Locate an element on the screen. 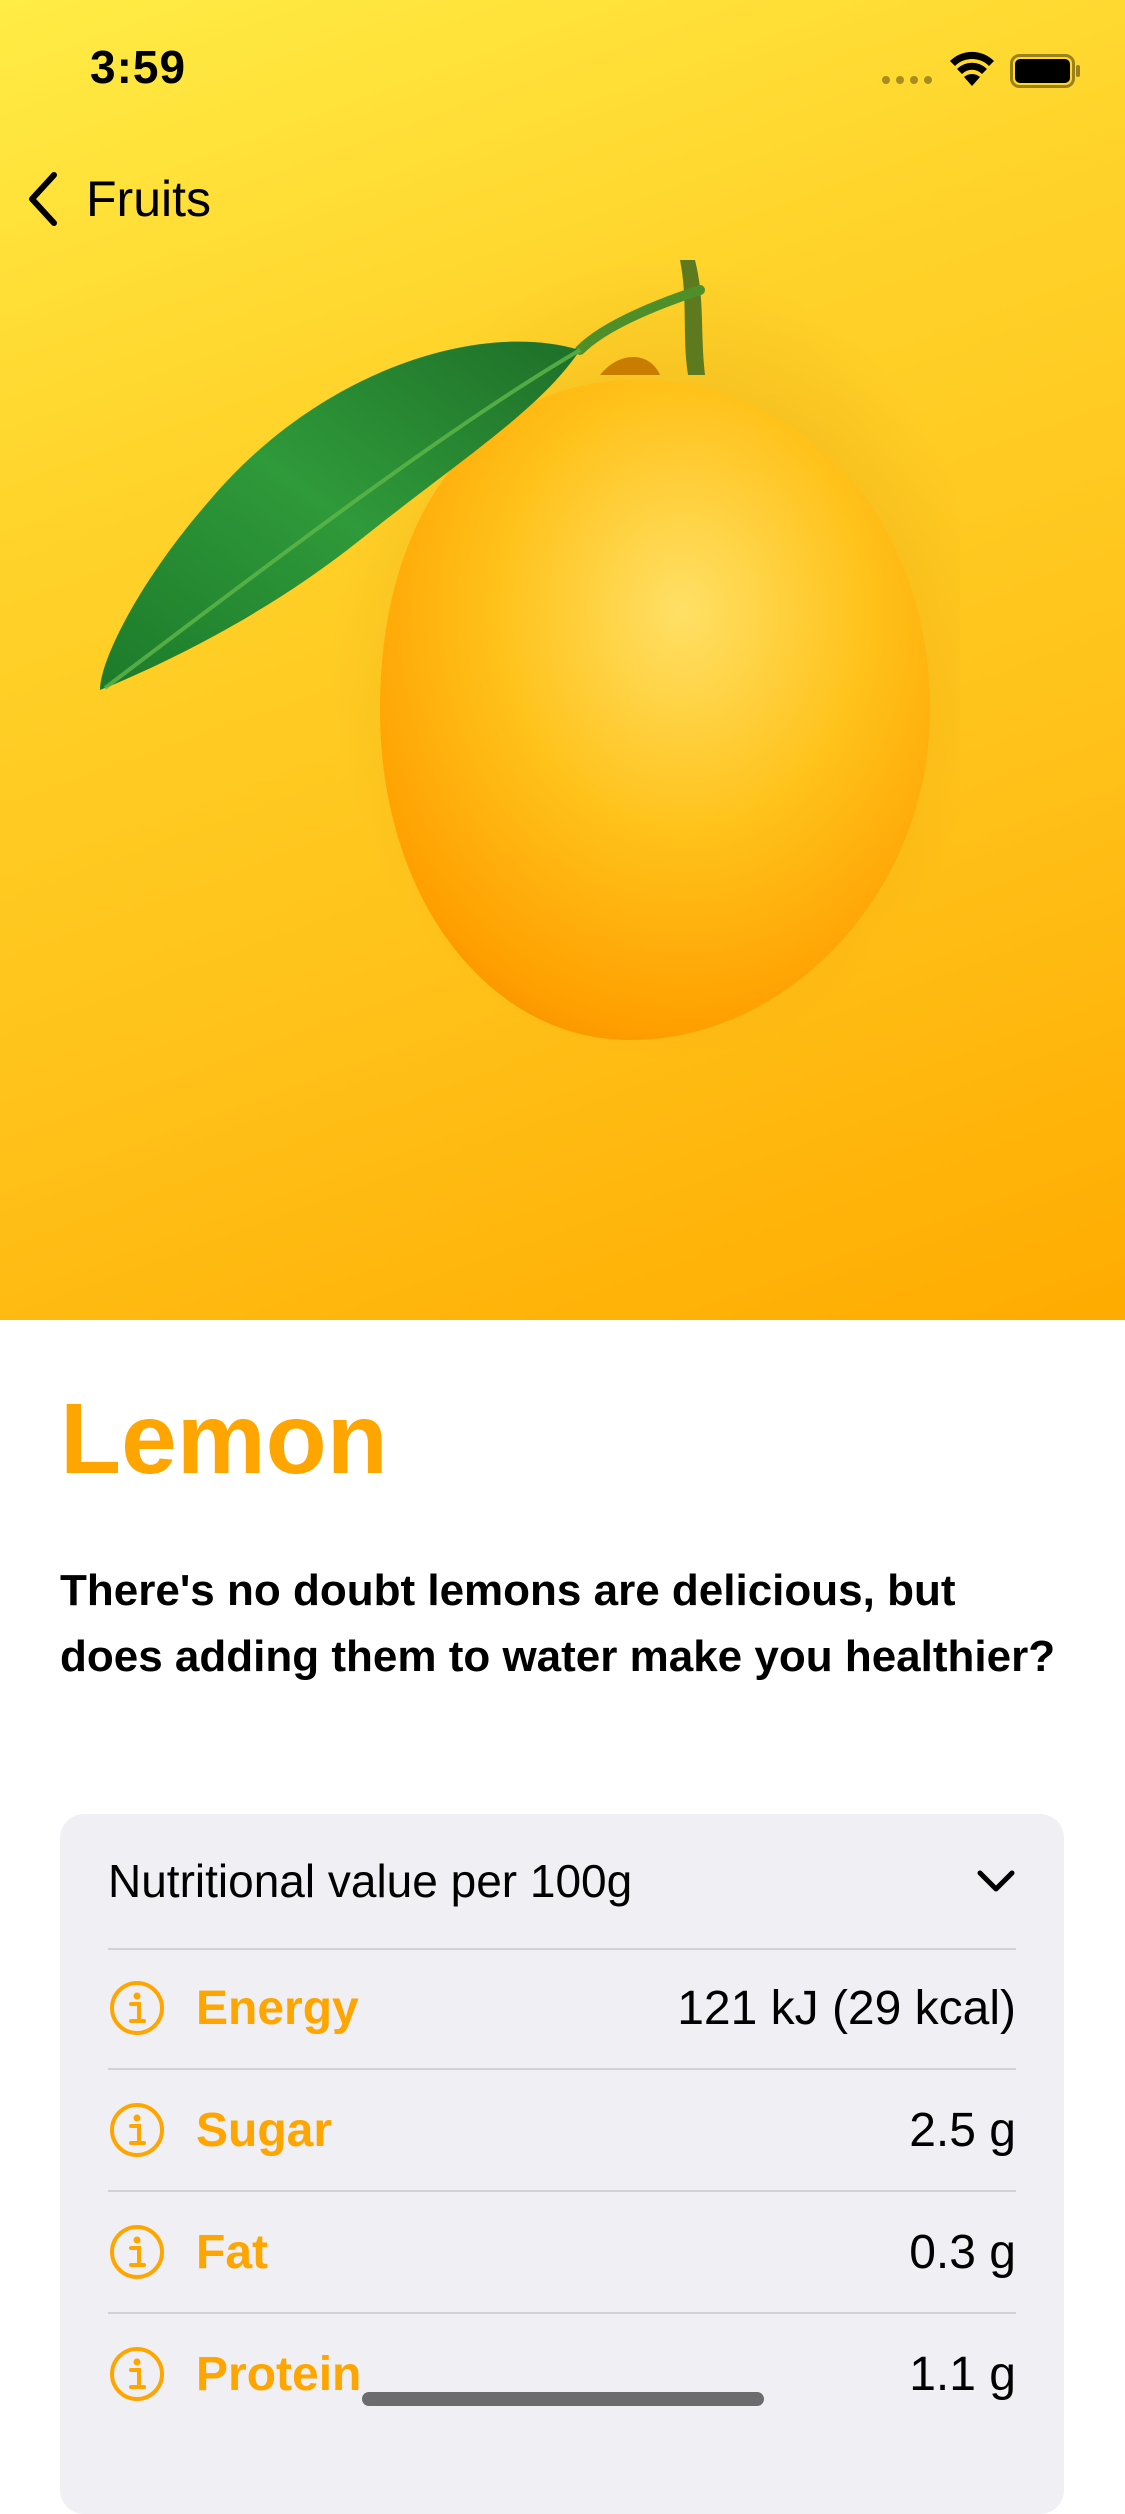 The height and width of the screenshot is (2514, 1125). back-button: Fruits is located at coordinates (117, 199).